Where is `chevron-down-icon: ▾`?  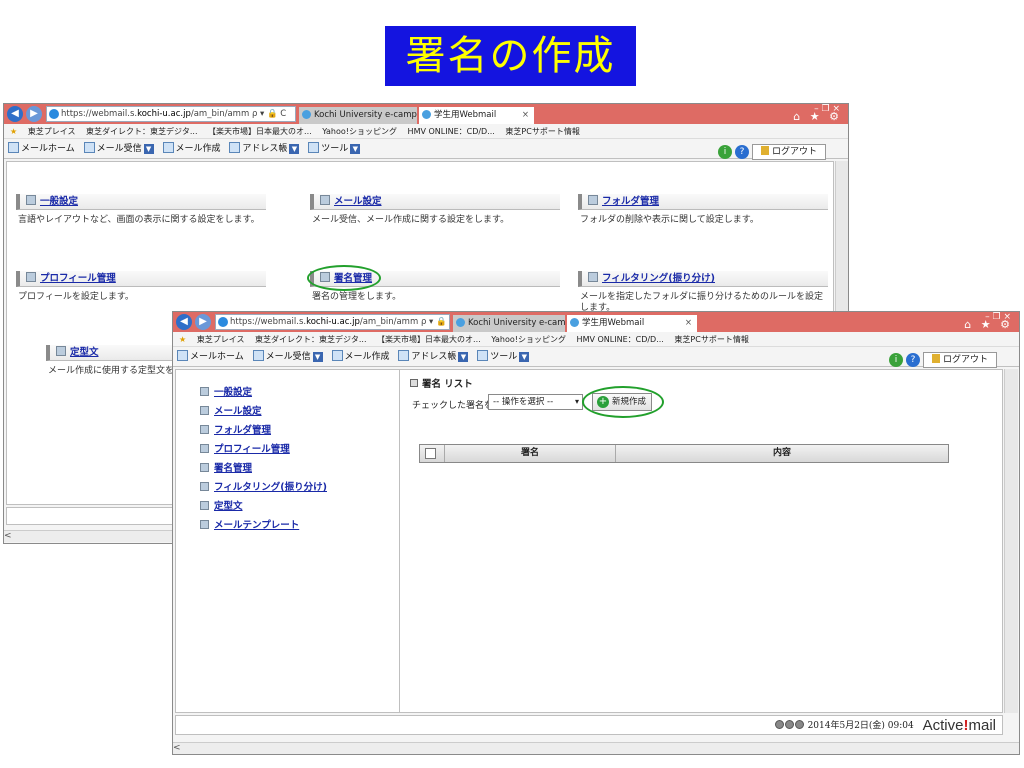 chevron-down-icon: ▾ is located at coordinates (576, 401).